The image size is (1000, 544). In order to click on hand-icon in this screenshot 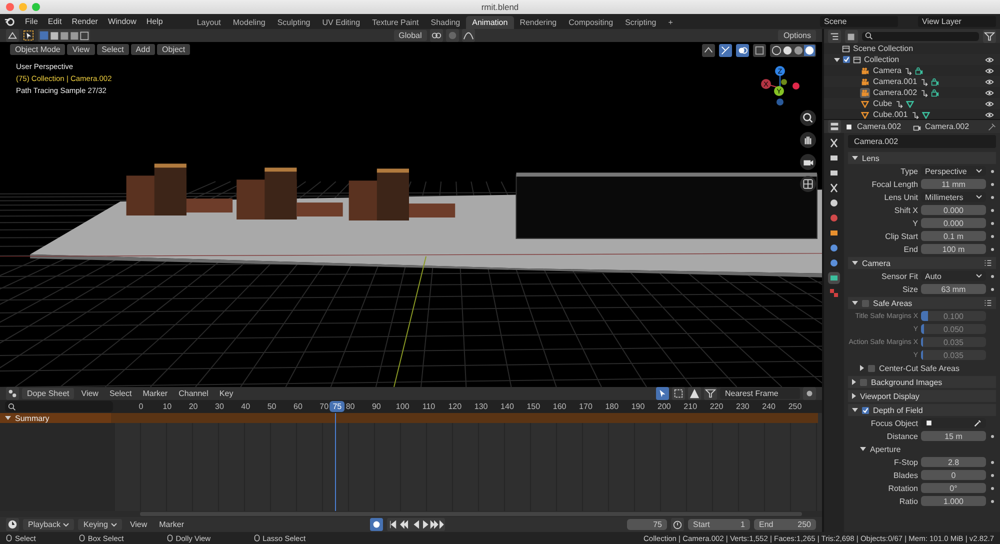, I will do `click(808, 140)`.